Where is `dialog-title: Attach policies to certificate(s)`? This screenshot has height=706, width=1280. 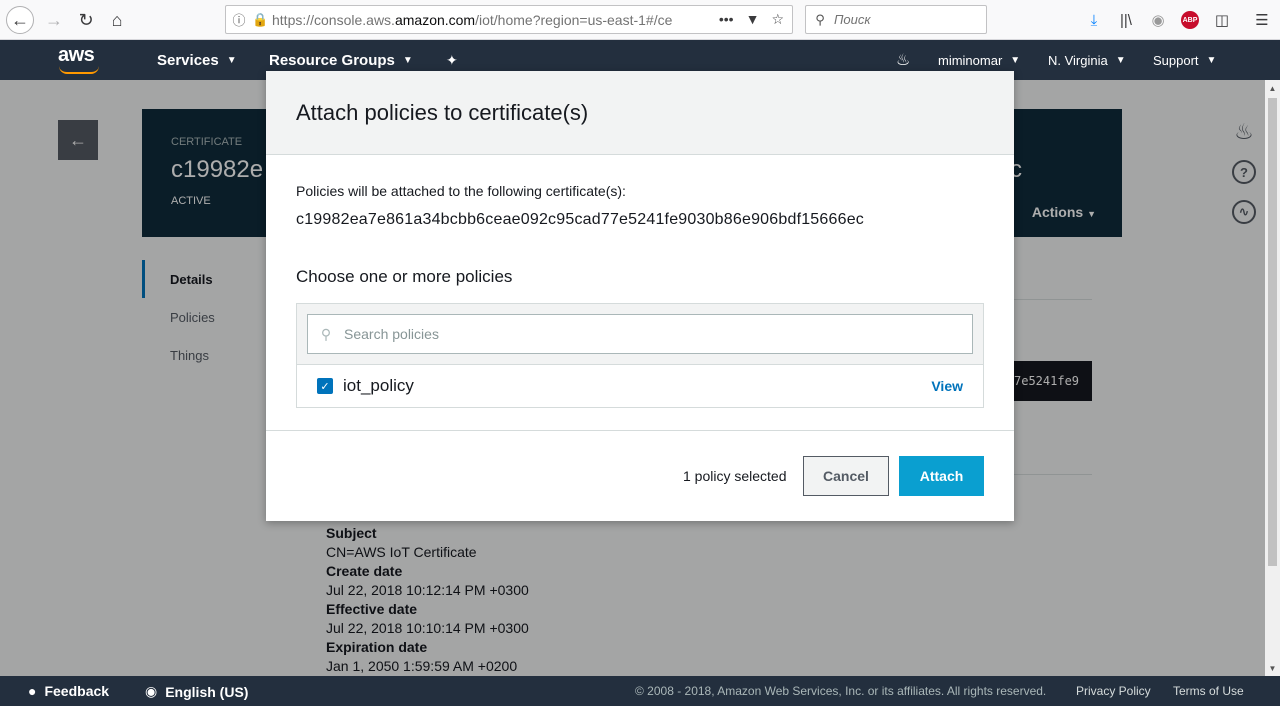
dialog-title: Attach policies to certificate(s) is located at coordinates (442, 112).